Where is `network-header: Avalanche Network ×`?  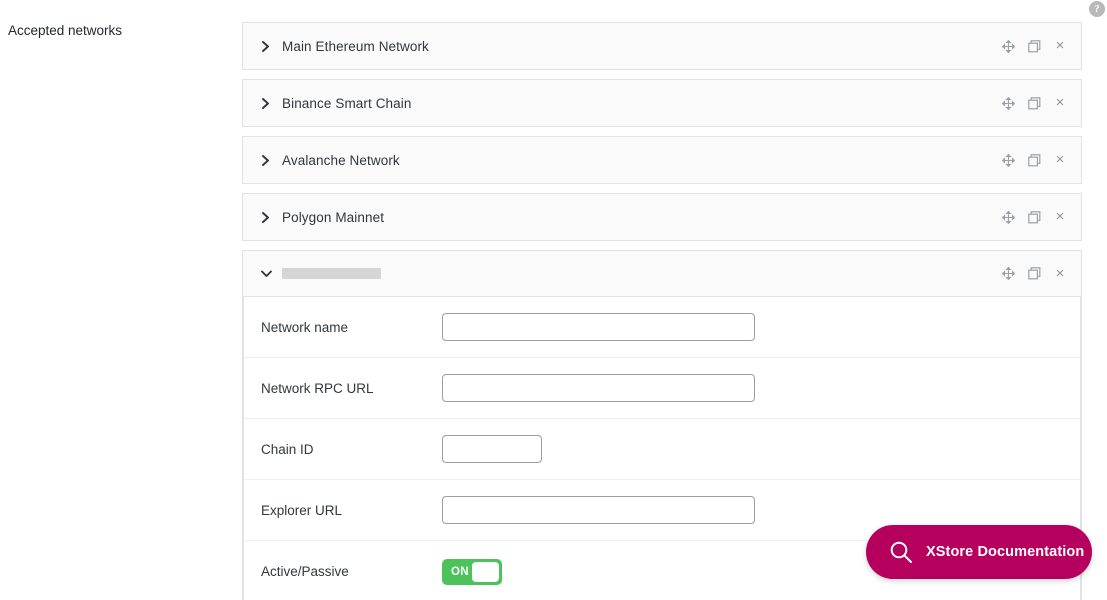 network-header: Avalanche Network × is located at coordinates (662, 160).